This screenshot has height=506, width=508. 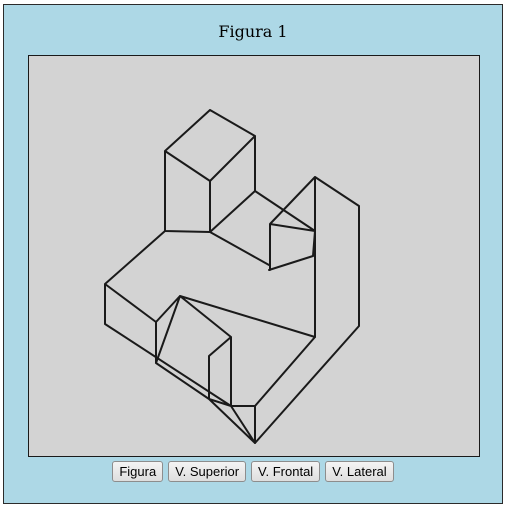 What do you see at coordinates (307, 310) in the screenshot?
I see `right-tower-edges` at bounding box center [307, 310].